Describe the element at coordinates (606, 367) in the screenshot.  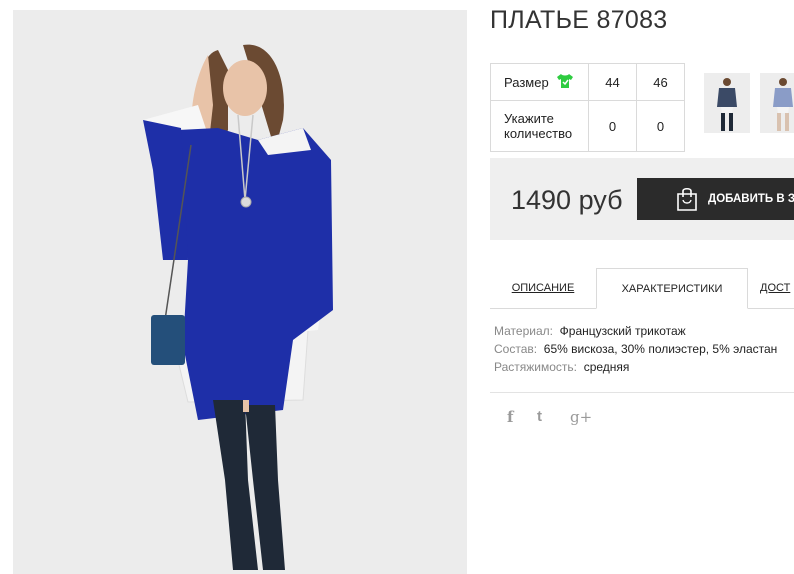
I see `spec-value: средняя` at that location.